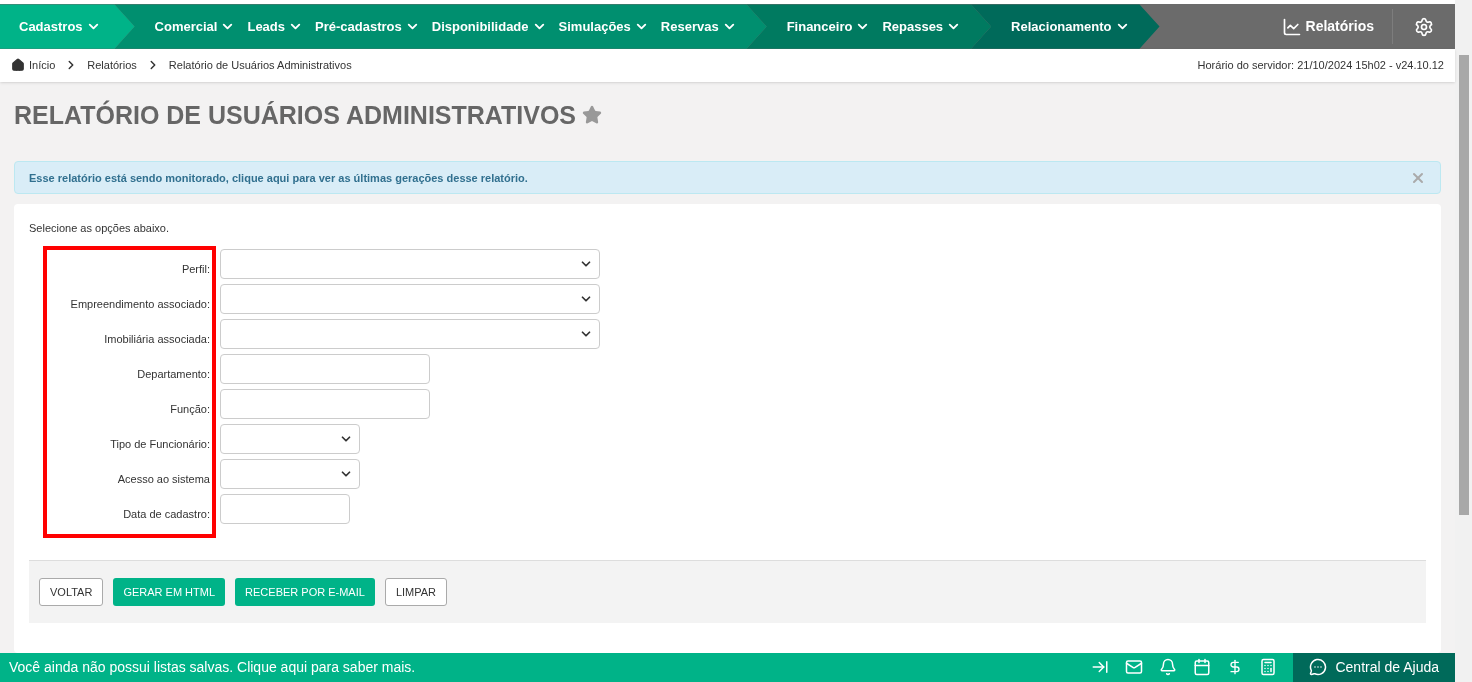  I want to click on nav-menu-item: Repasses, so click(922, 26).